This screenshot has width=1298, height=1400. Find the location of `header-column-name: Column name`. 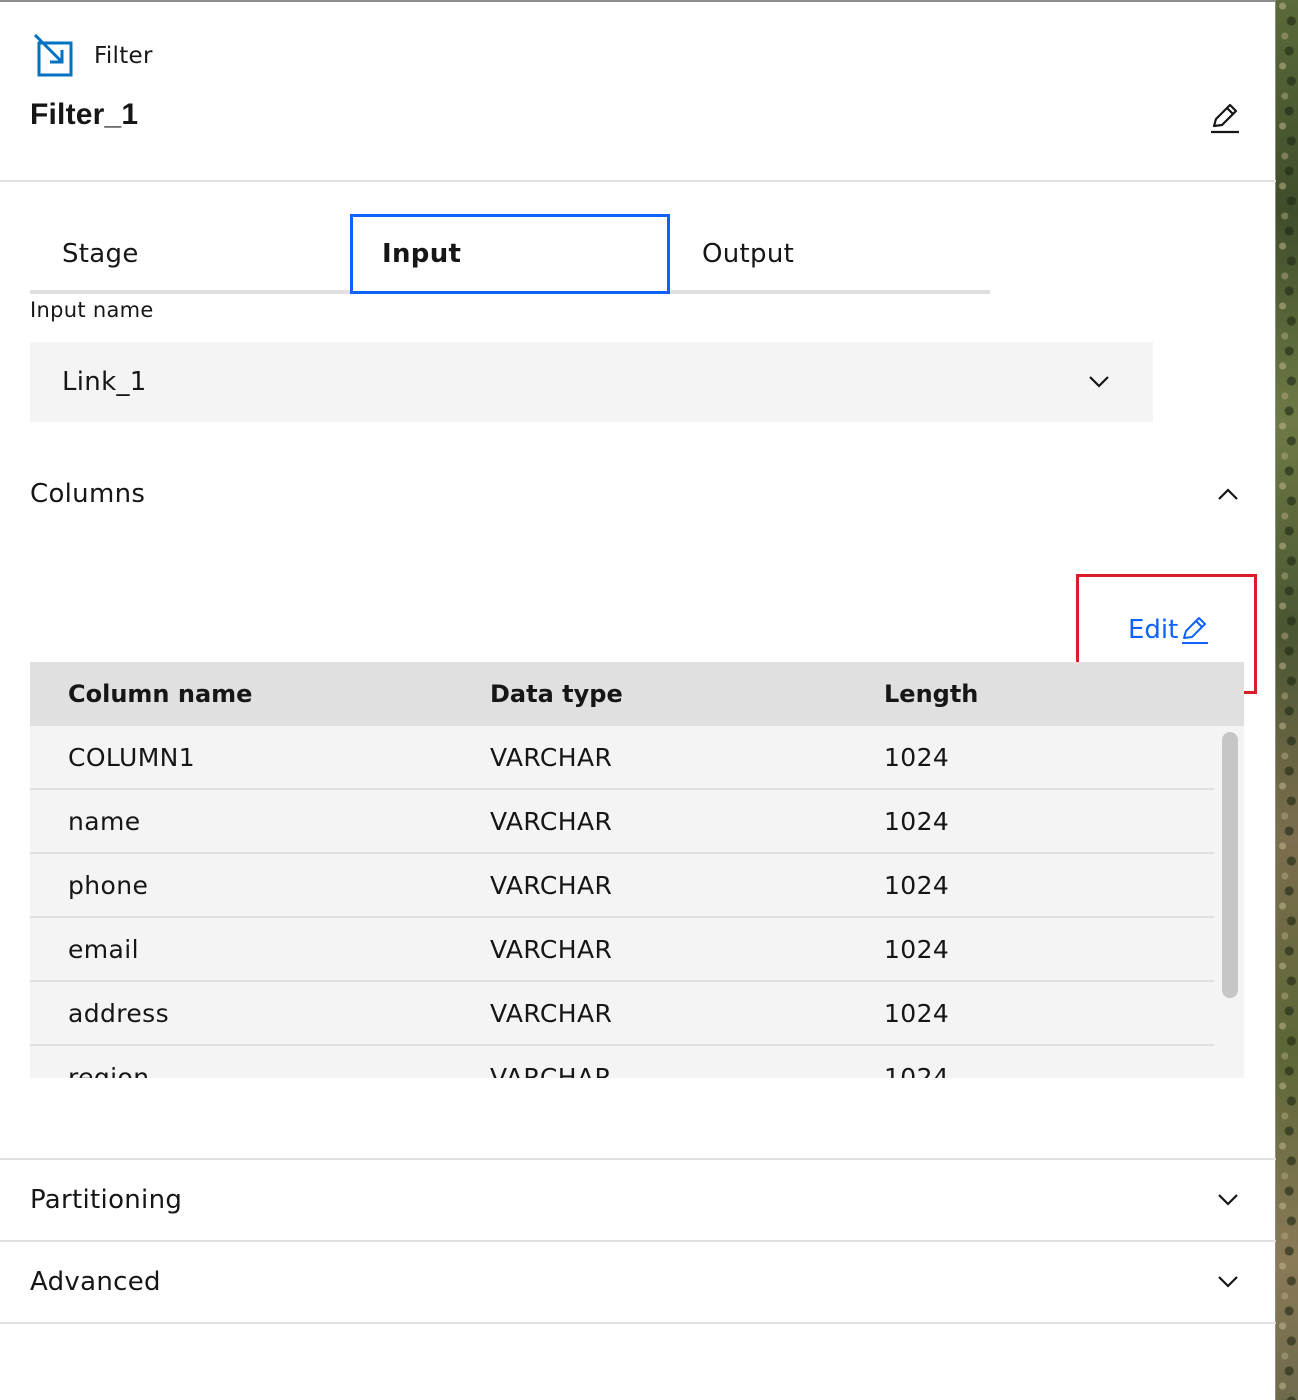

header-column-name: Column name is located at coordinates (160, 694).